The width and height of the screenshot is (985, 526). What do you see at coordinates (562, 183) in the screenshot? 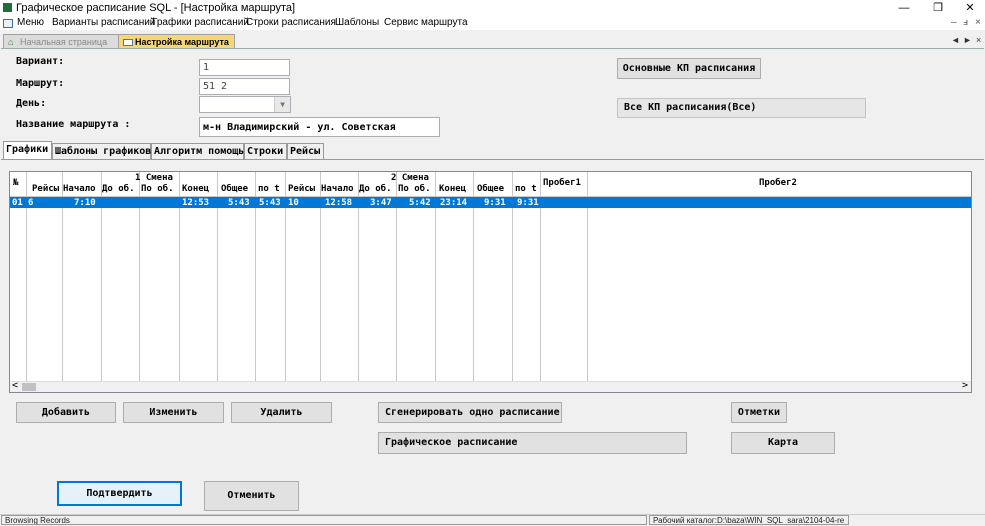
I see `column-header-probeg1: Пробег1` at bounding box center [562, 183].